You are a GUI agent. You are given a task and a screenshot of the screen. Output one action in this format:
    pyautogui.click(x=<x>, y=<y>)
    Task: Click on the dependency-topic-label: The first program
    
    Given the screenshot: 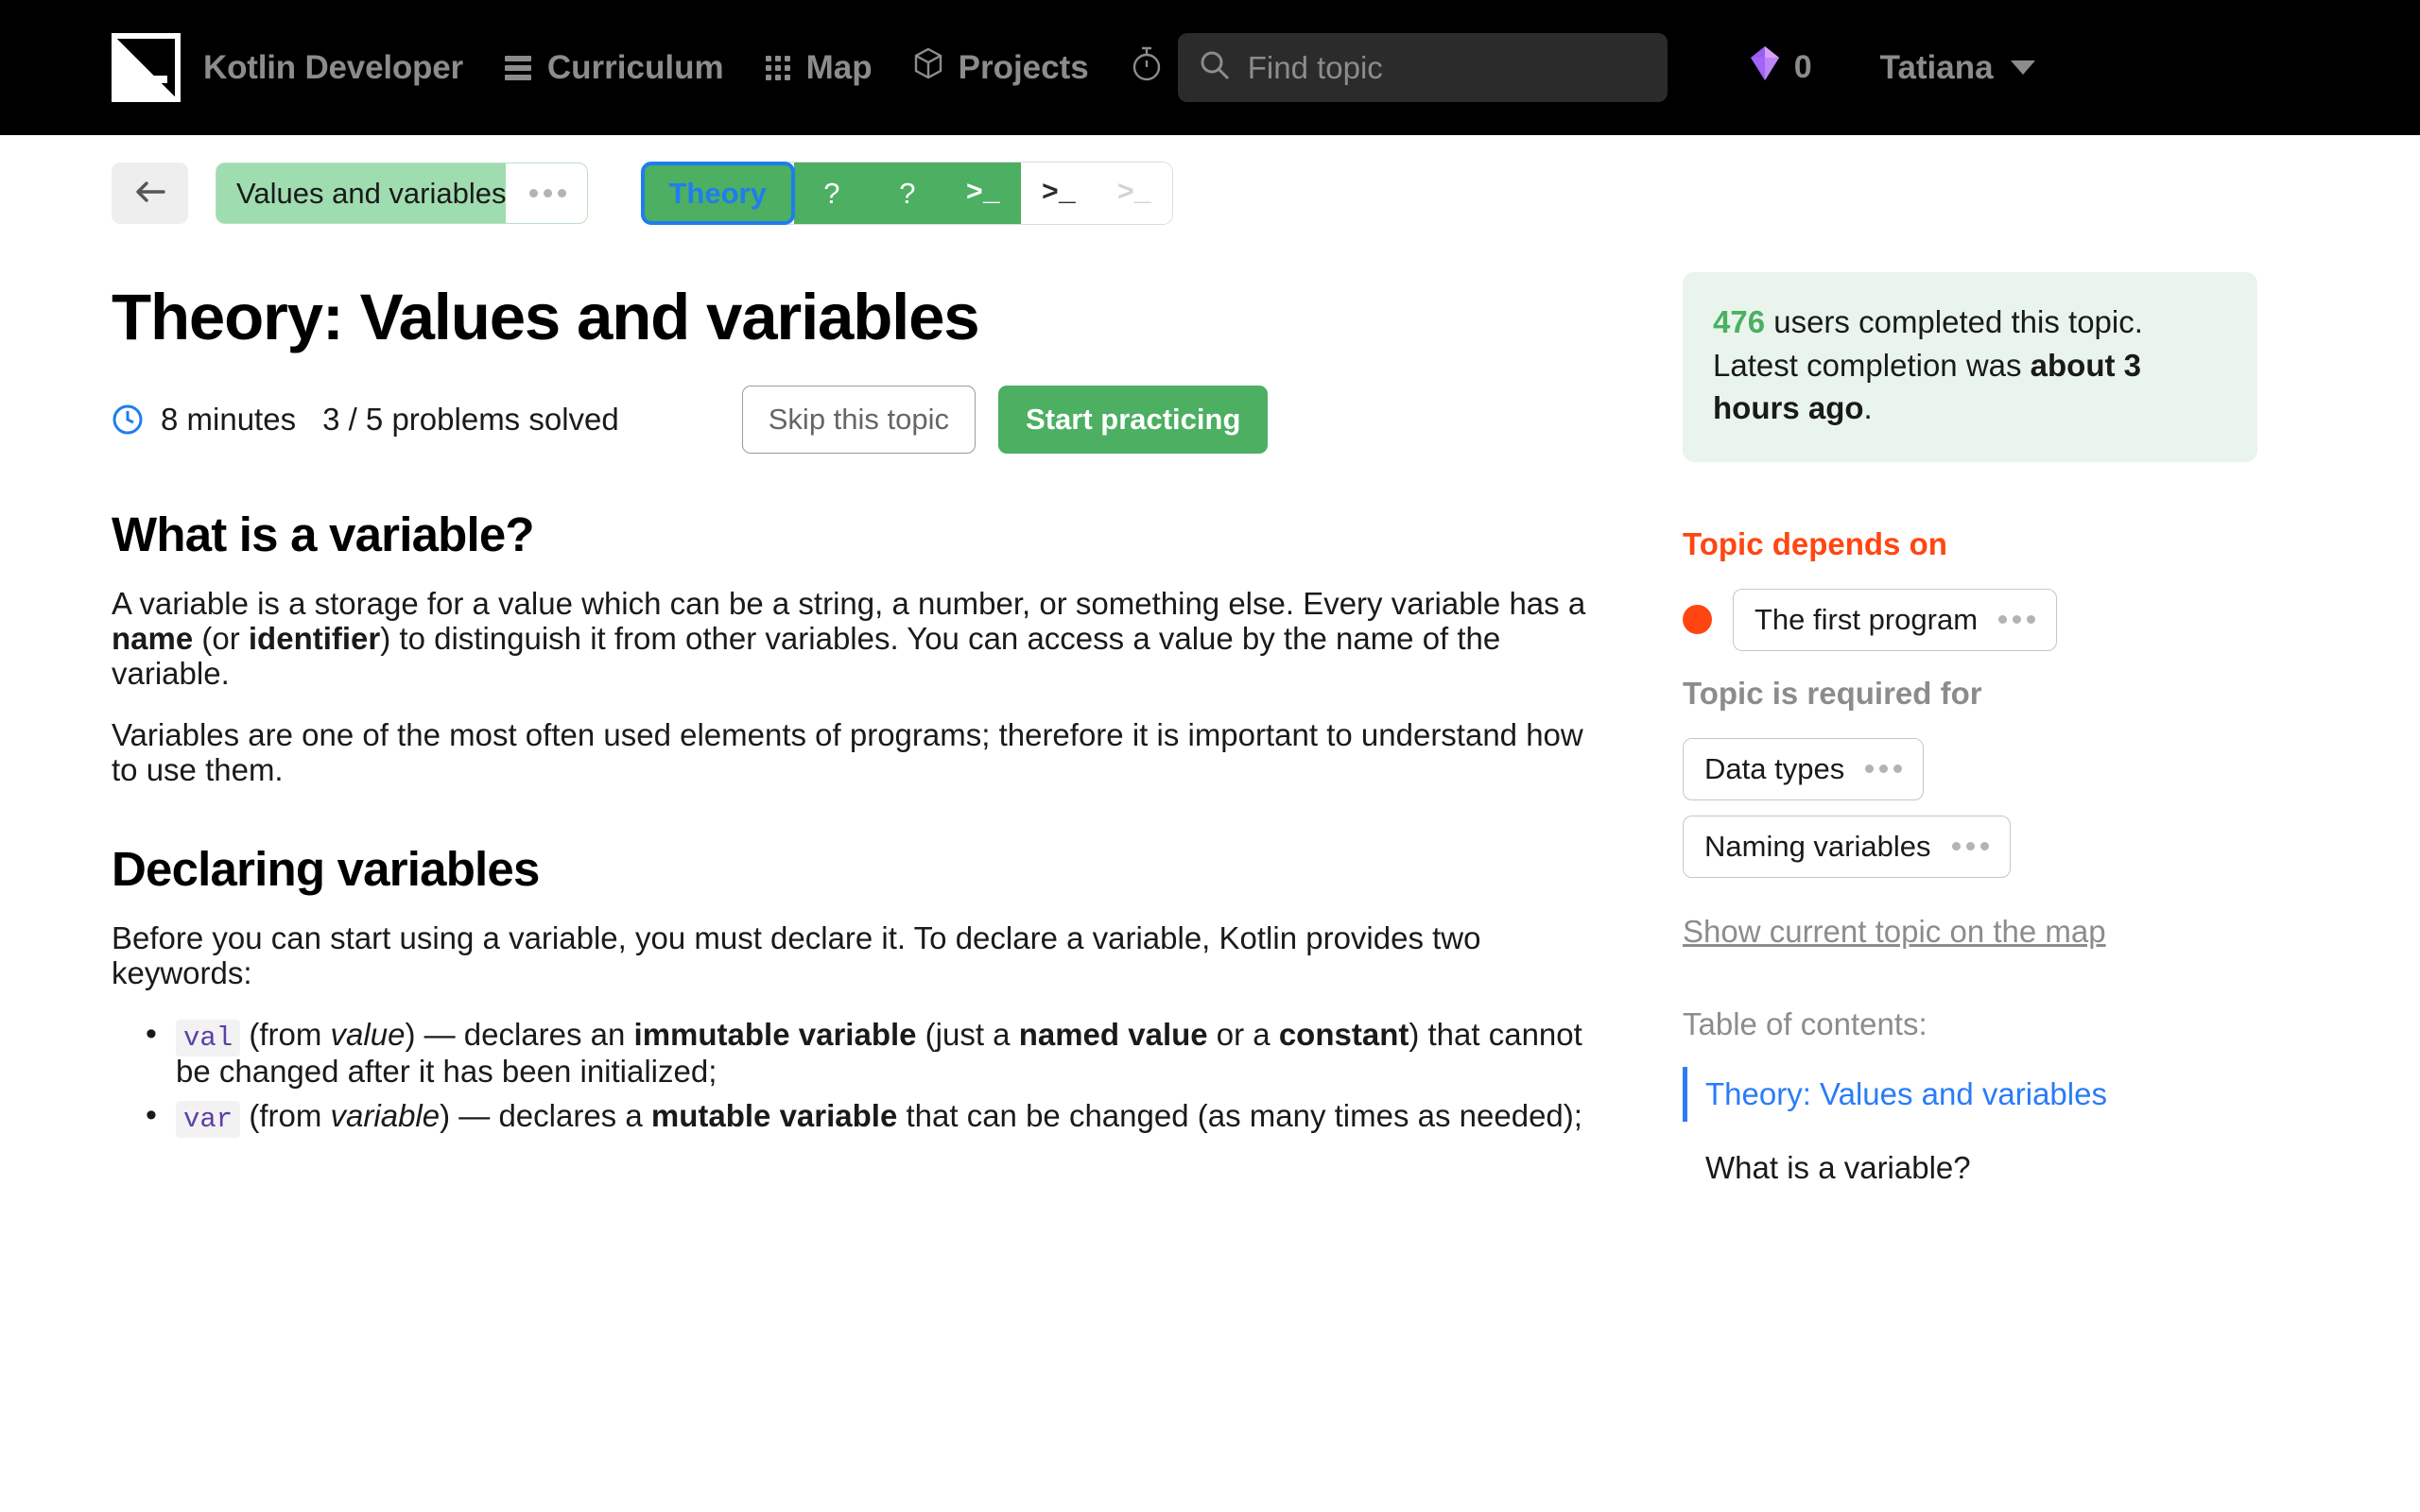 What is the action you would take?
    pyautogui.click(x=1866, y=619)
    